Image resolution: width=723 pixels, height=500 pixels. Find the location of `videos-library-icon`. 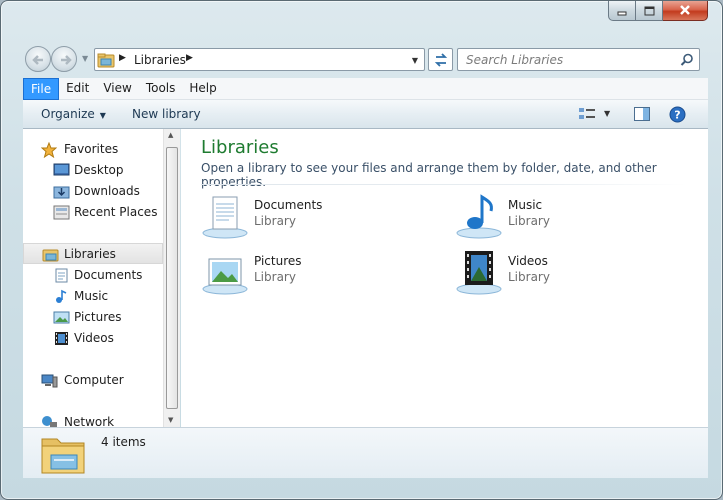

videos-library-icon is located at coordinates (479, 274).